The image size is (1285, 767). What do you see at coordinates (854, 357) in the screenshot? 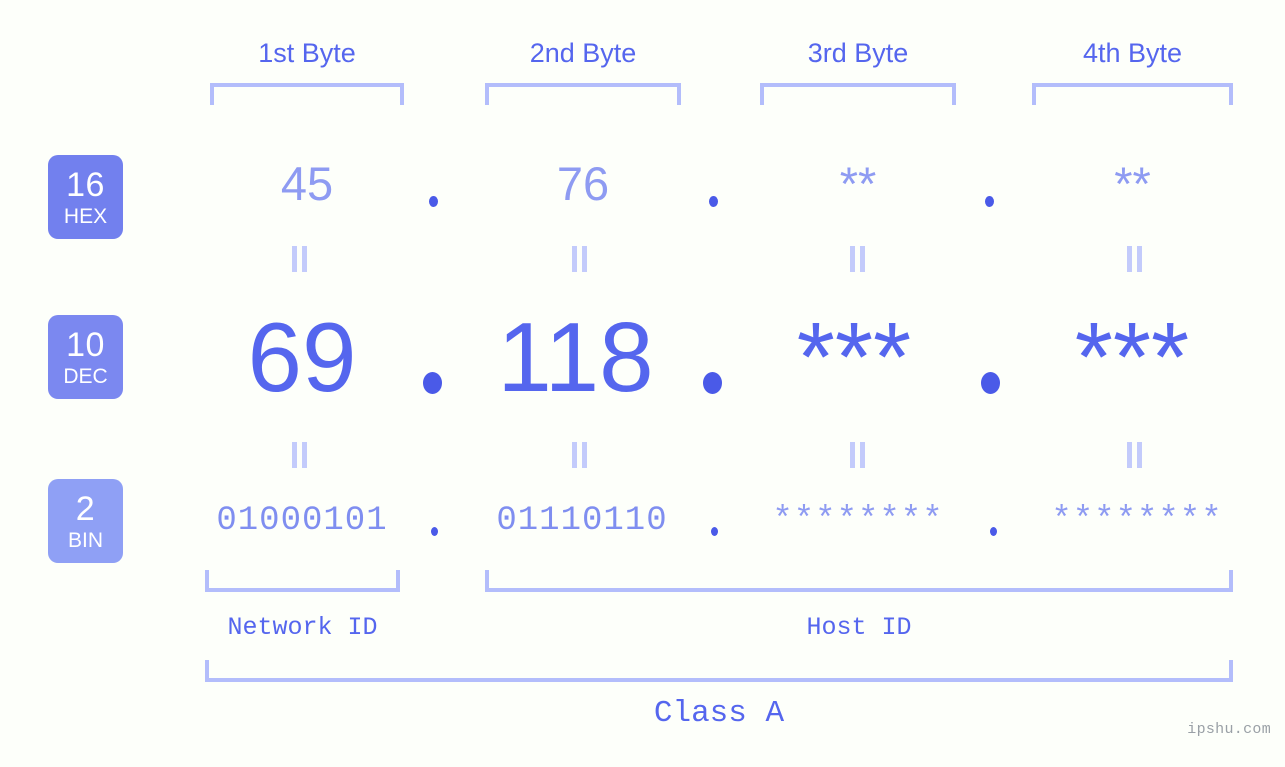
I see `dec-byte-3: ***` at bounding box center [854, 357].